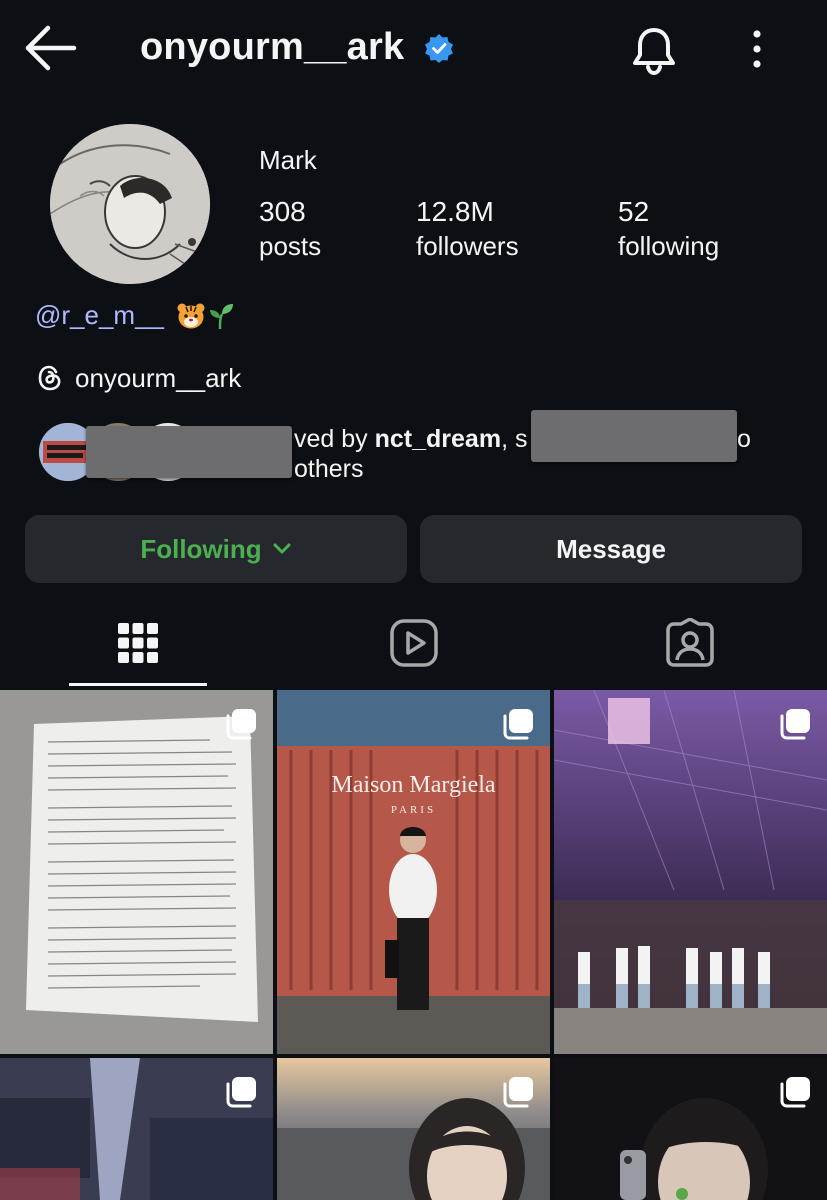  I want to click on followers-count-number: 12.8M, so click(455, 211).